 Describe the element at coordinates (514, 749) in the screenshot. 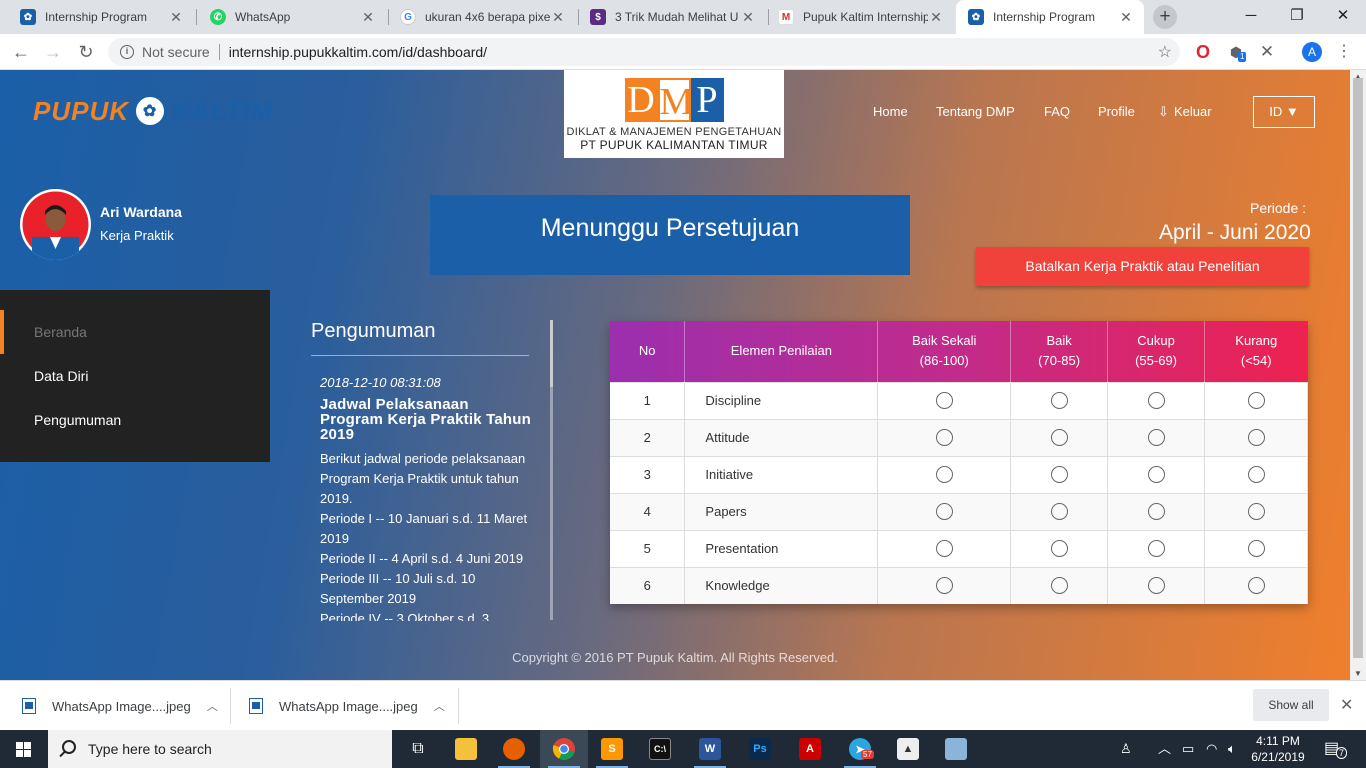

I see `firefox-icon` at that location.